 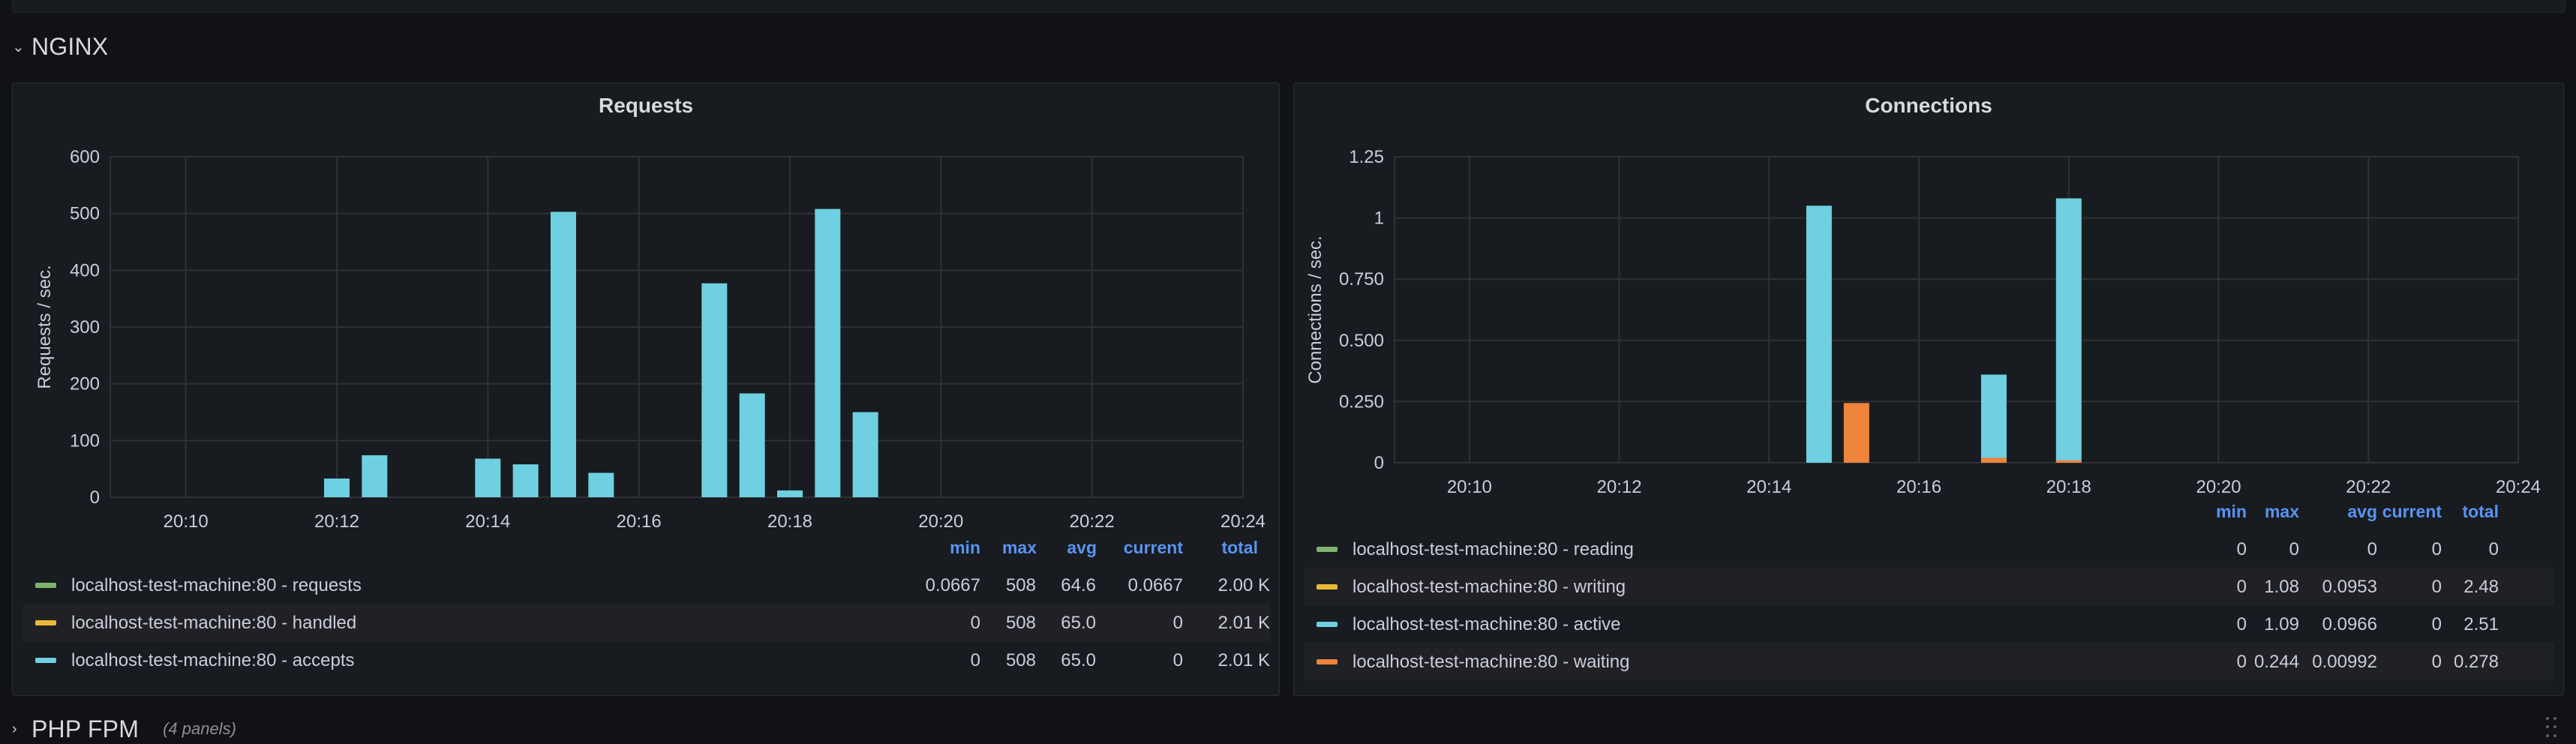 I want to click on y-tick-label: 0.500, so click(x=1361, y=341).